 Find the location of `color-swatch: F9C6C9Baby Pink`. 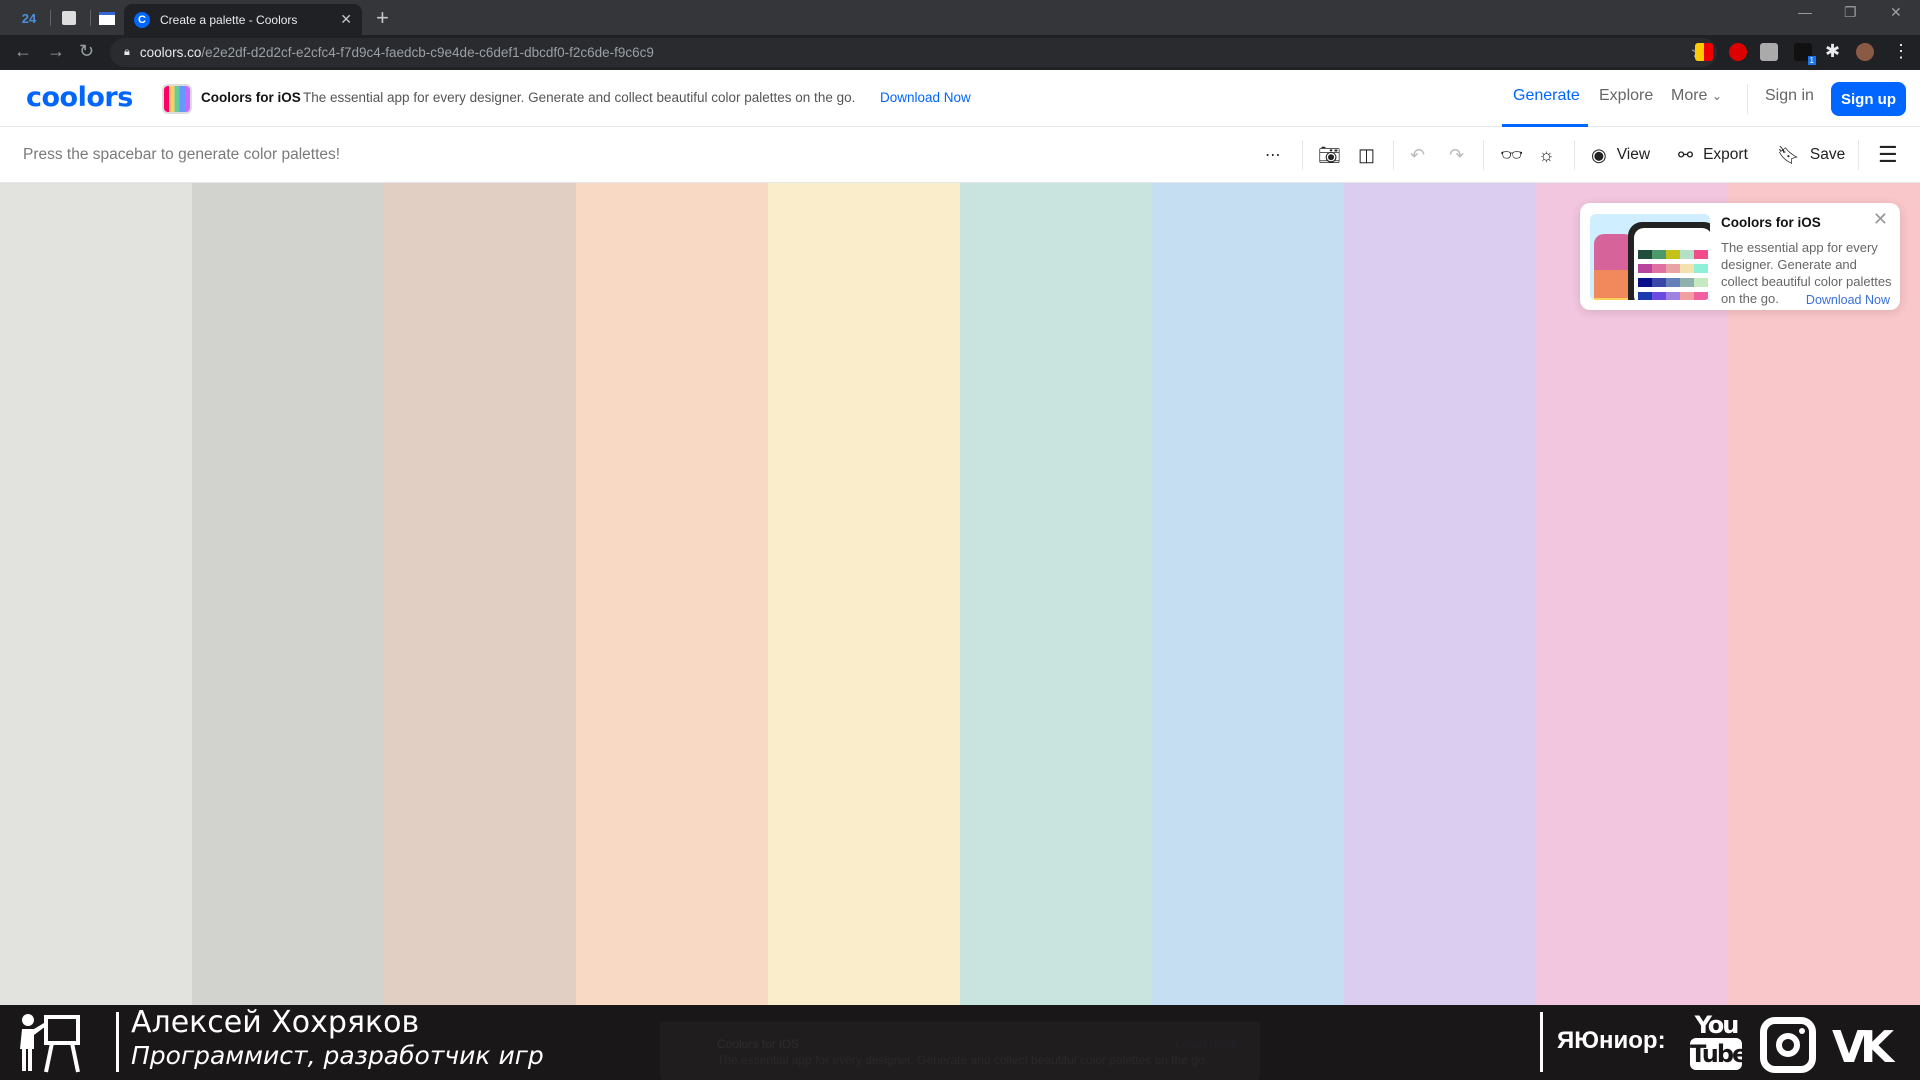

color-swatch: F9C6C9Baby Pink is located at coordinates (1824, 631).